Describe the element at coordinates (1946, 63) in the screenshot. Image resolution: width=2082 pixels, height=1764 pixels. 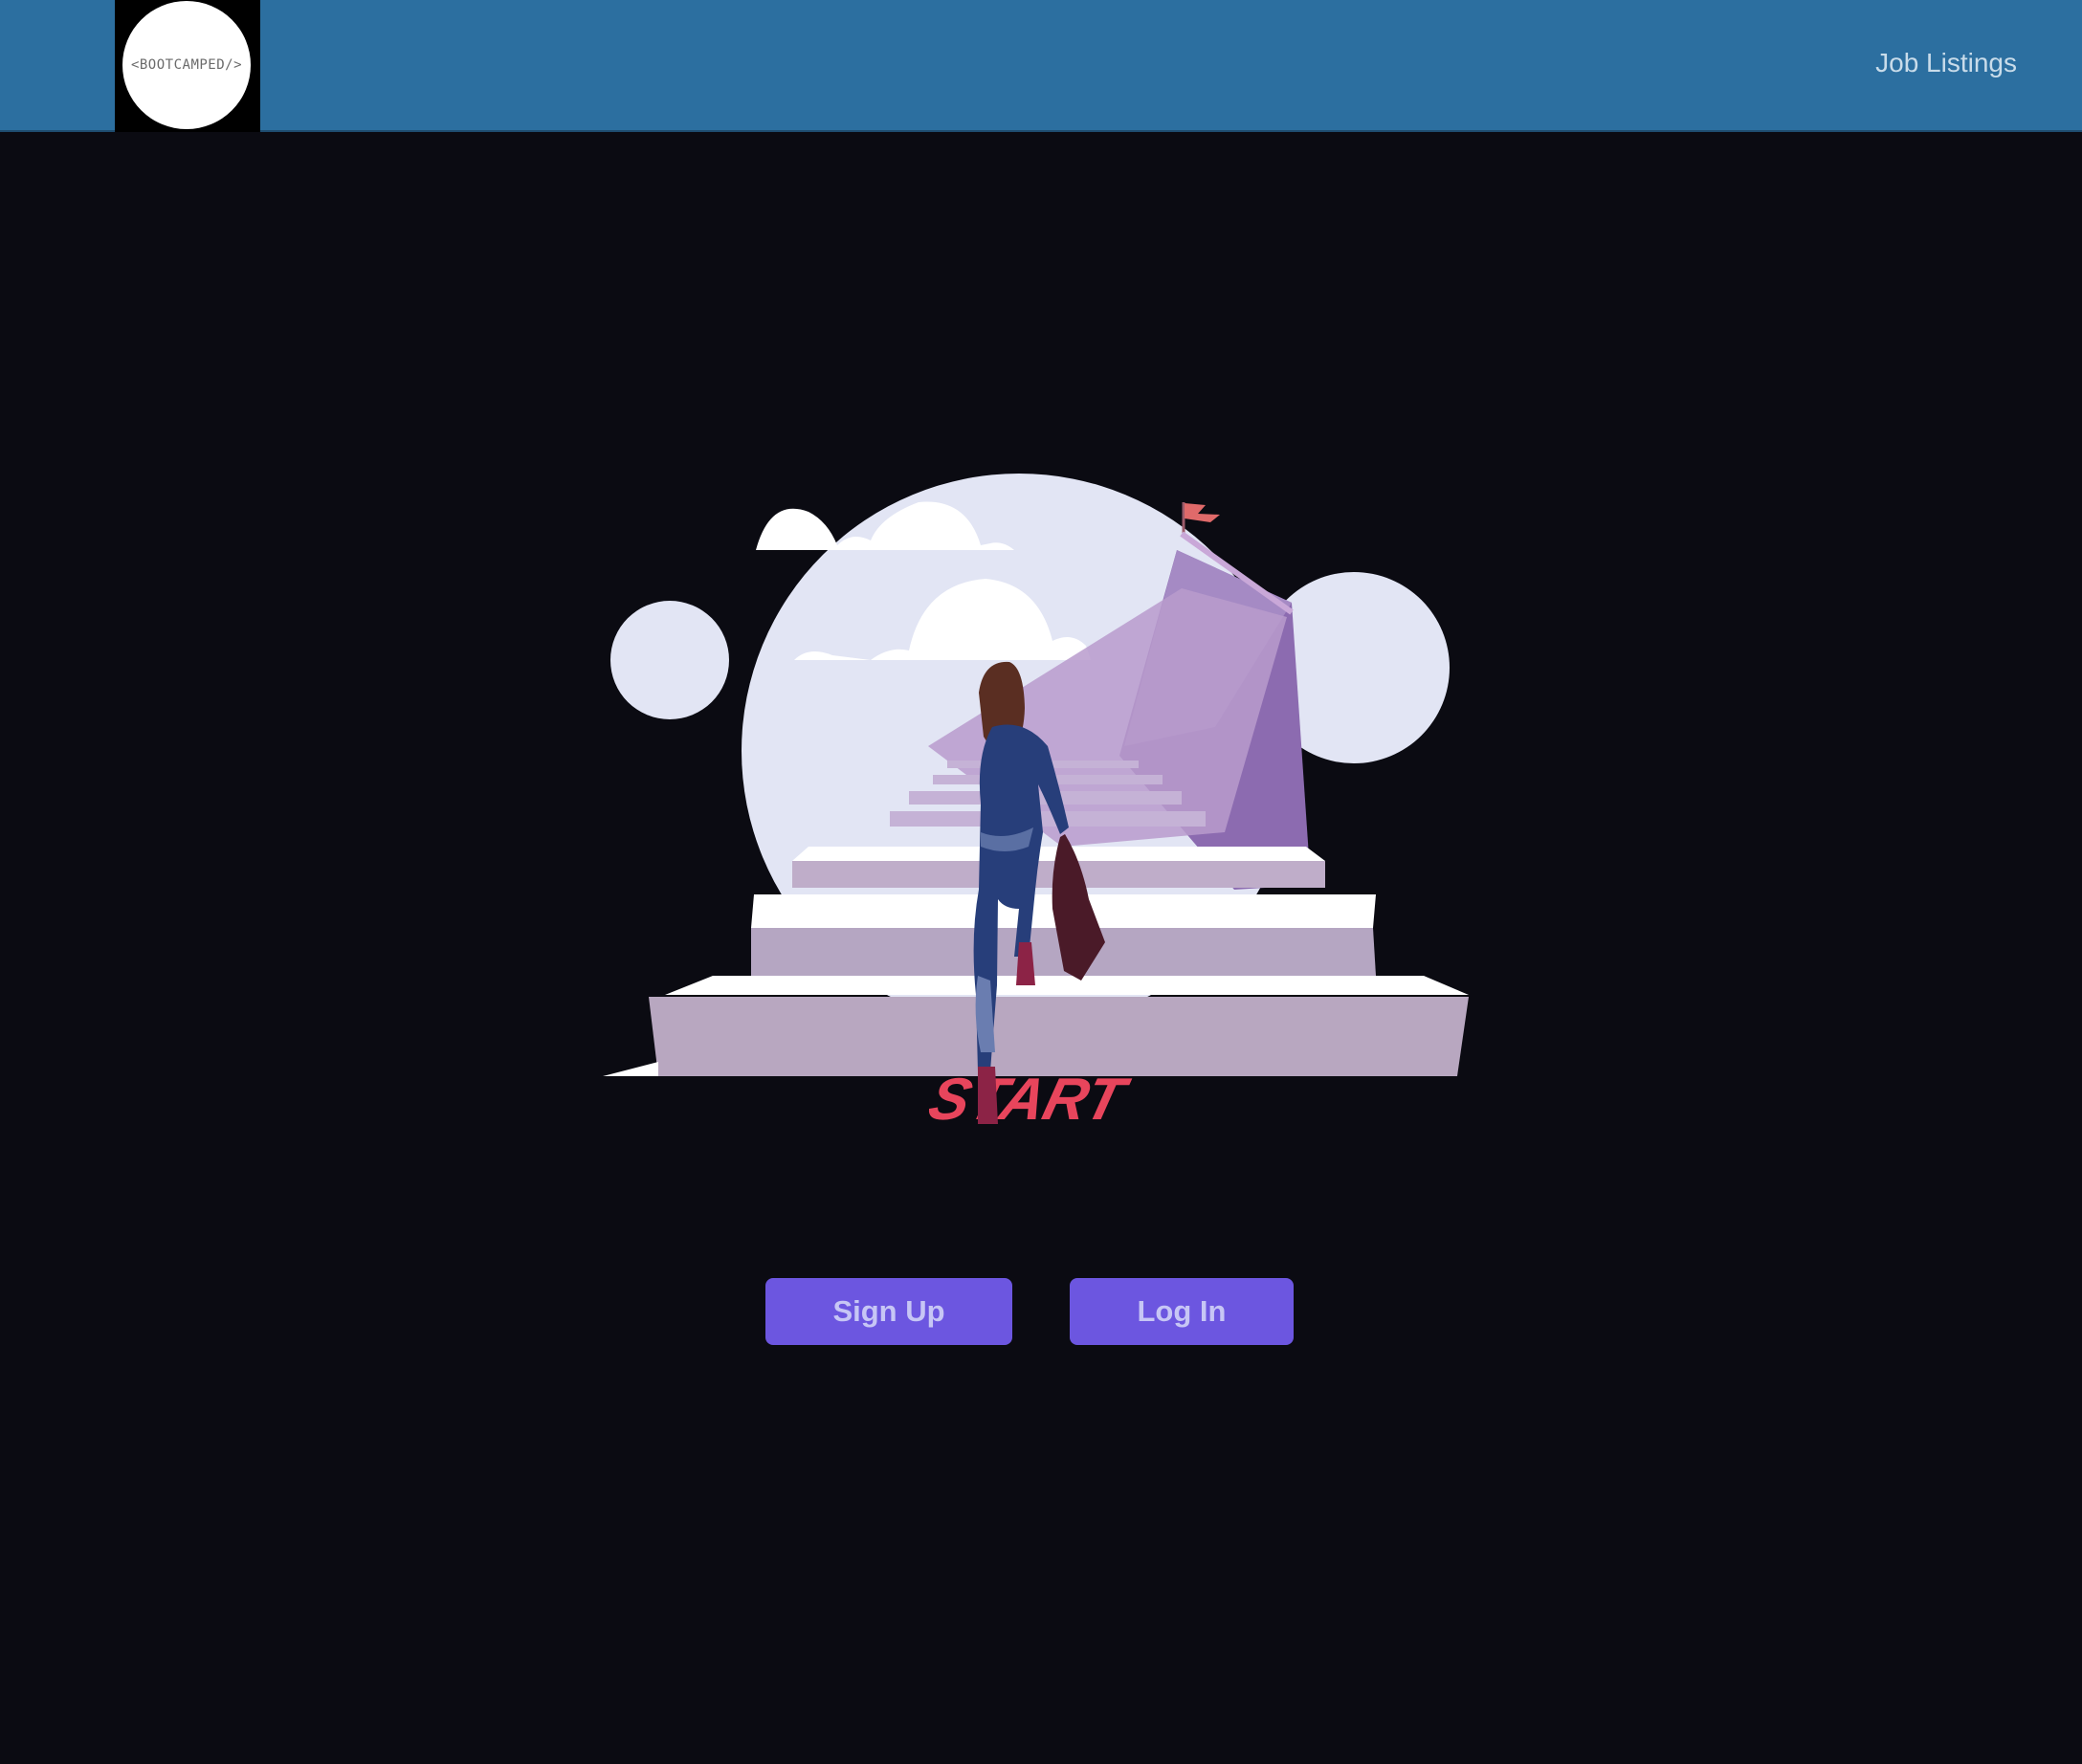
I see `nav-link-job-listings: Job Listings` at that location.